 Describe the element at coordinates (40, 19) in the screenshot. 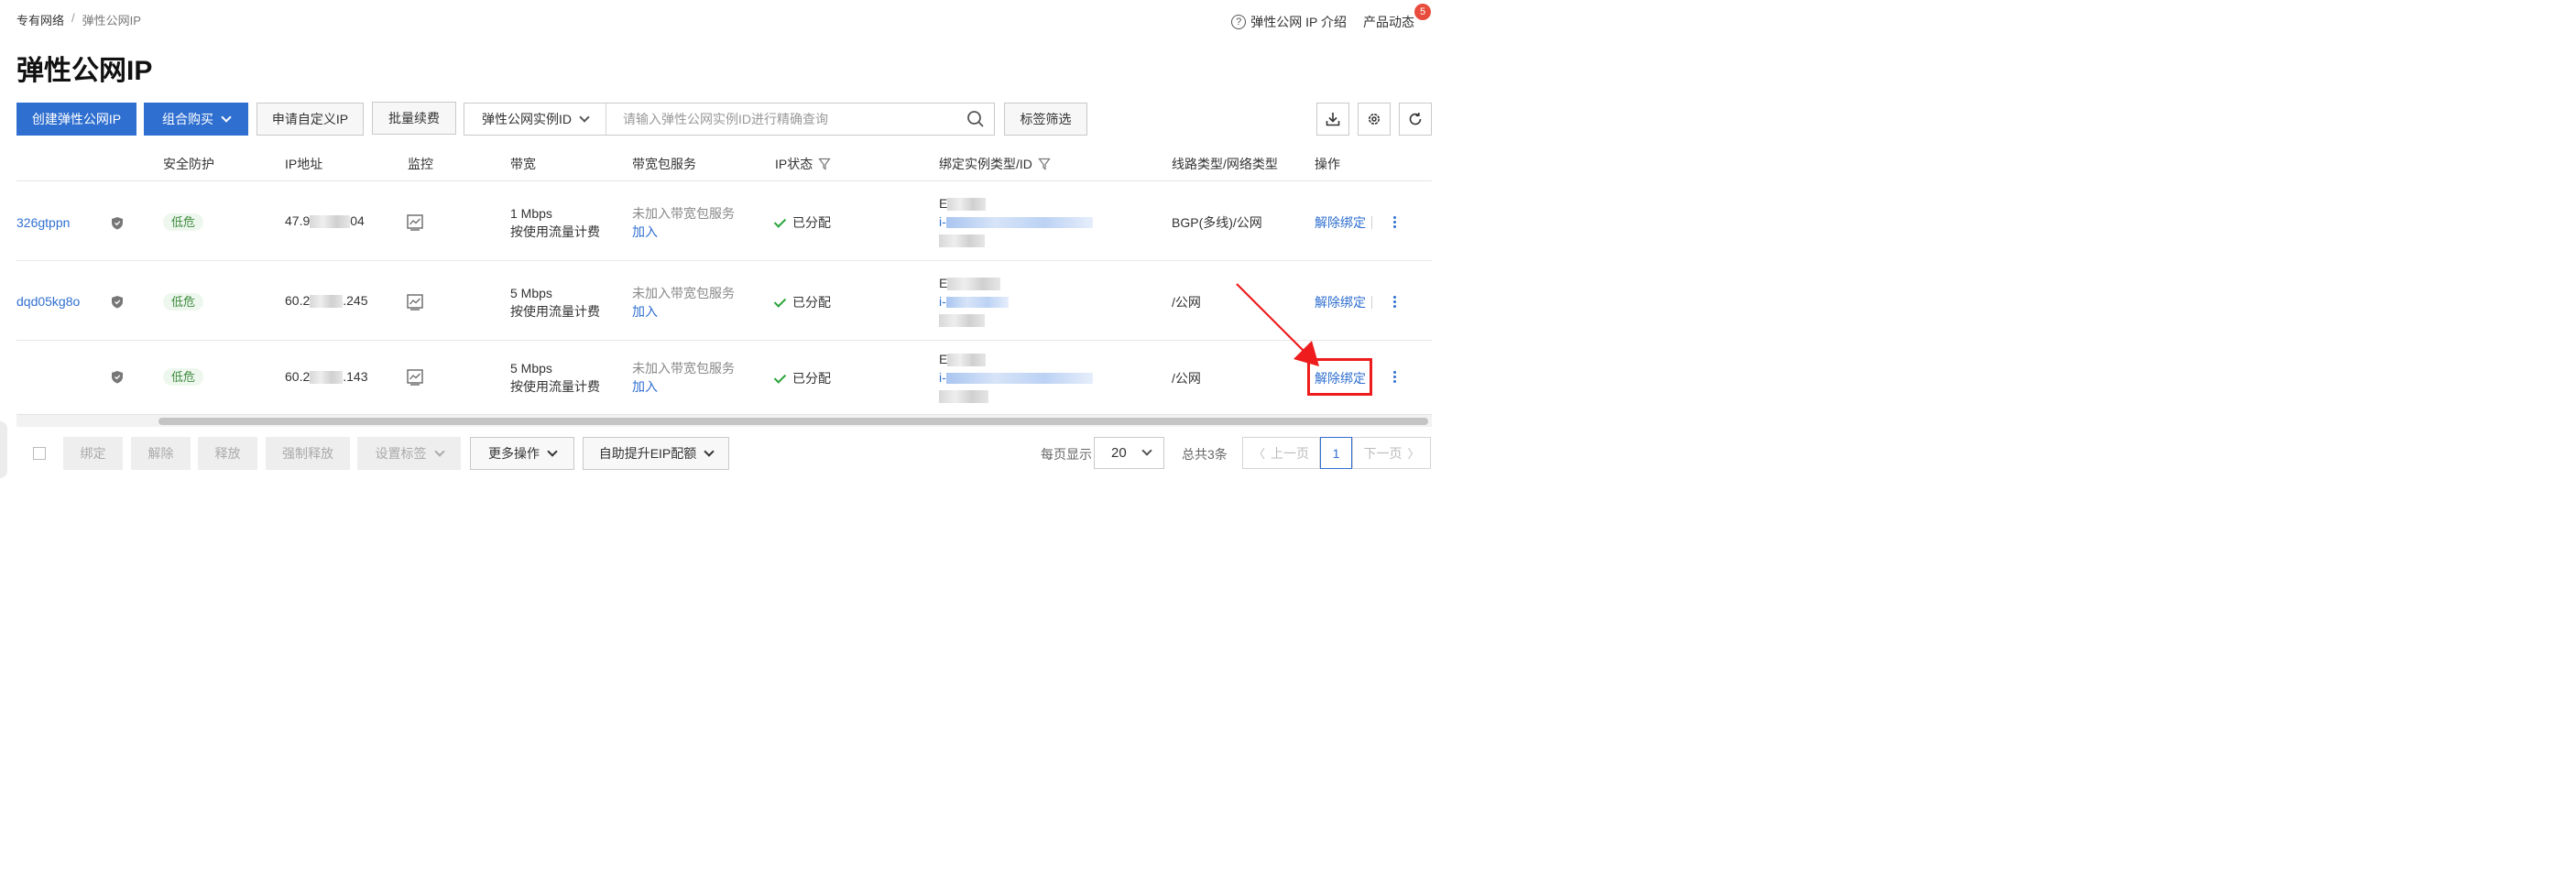

I see `breadcrumb-parent: 专有网络` at that location.